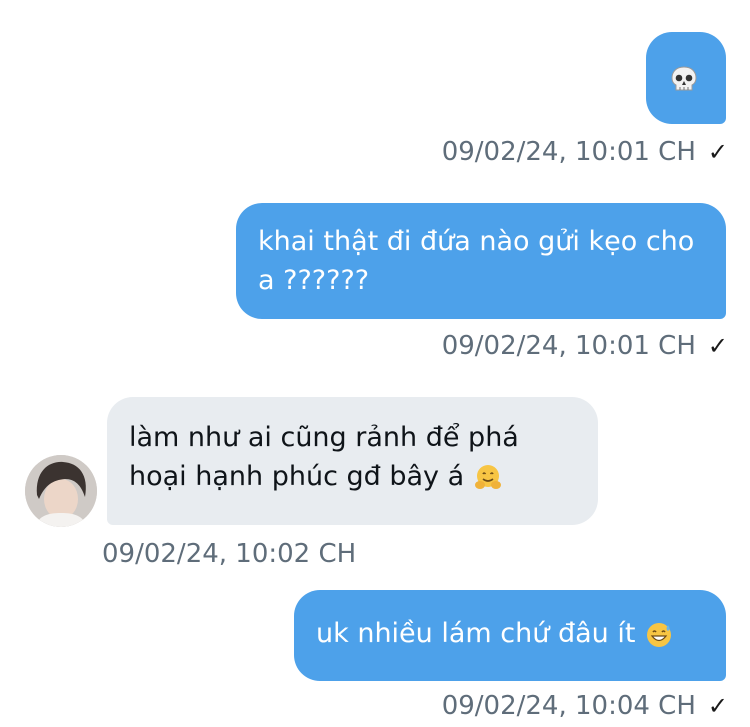 The image size is (750, 727). Describe the element at coordinates (659, 634) in the screenshot. I see `grinning-sweat-face-emoji-icon` at that location.